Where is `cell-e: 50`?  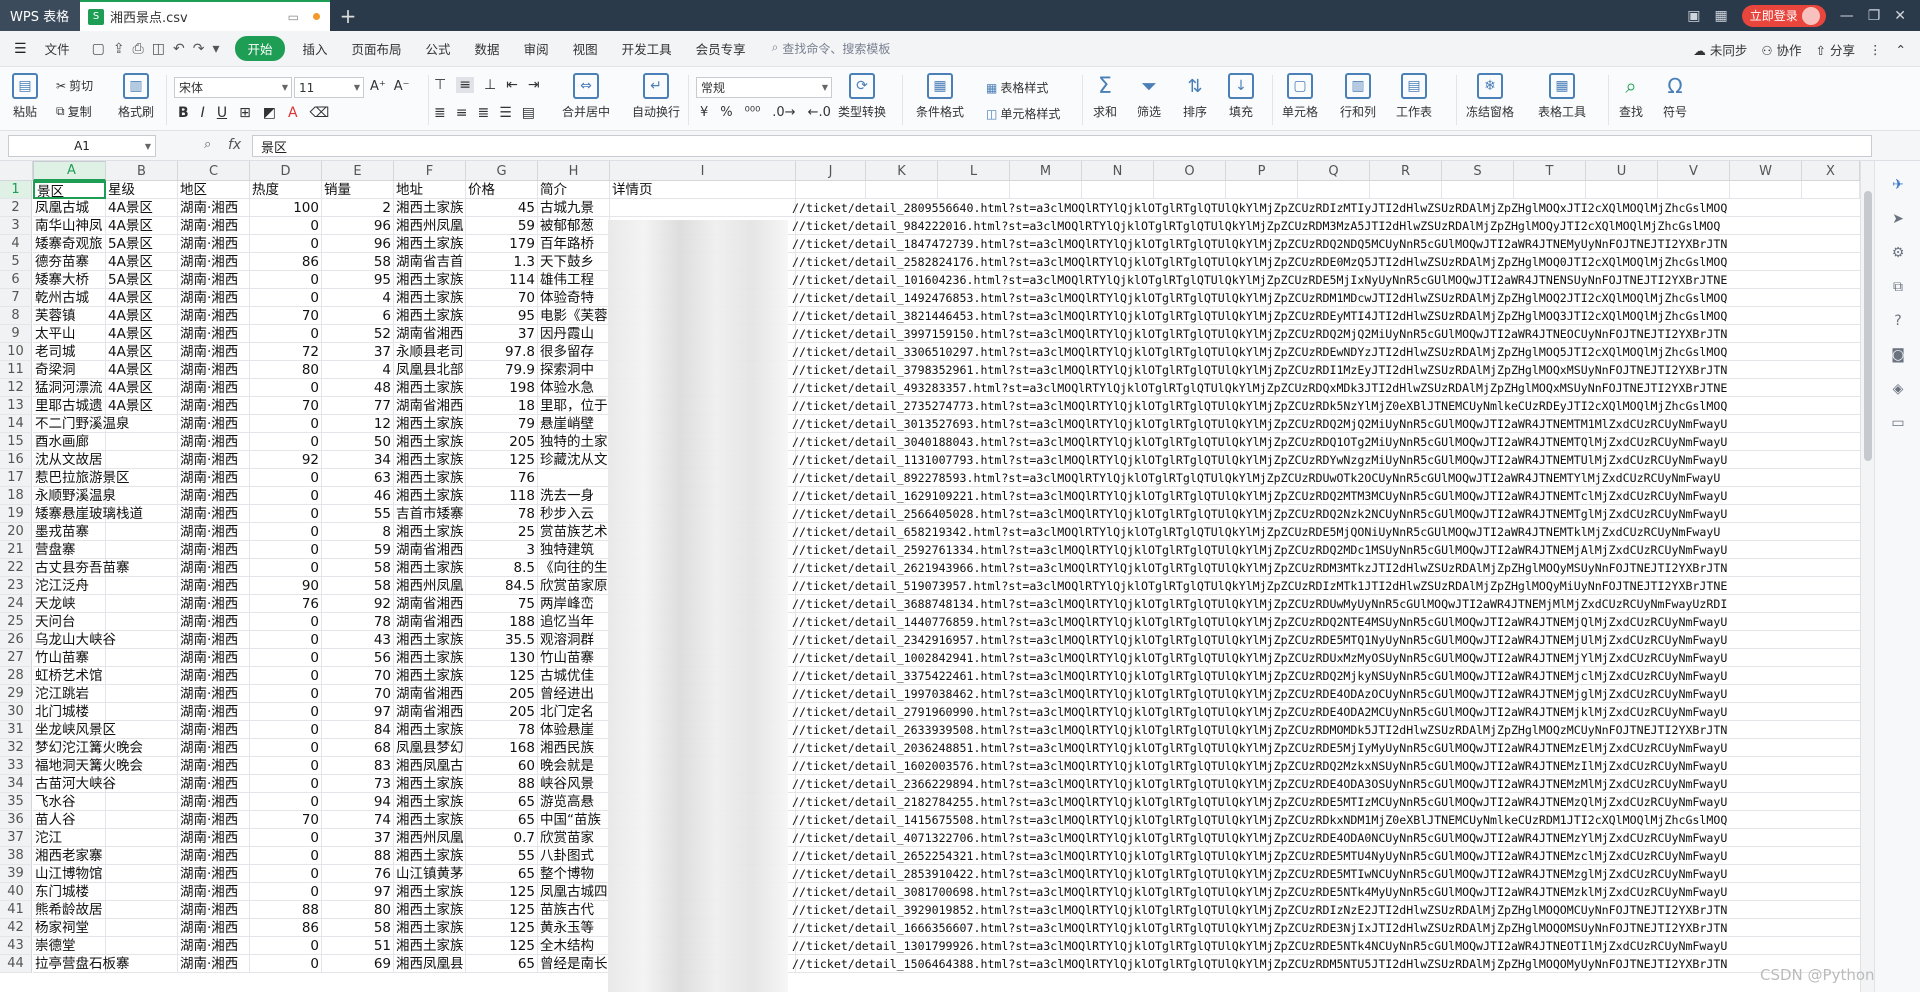
cell-e: 50 is located at coordinates (358, 442).